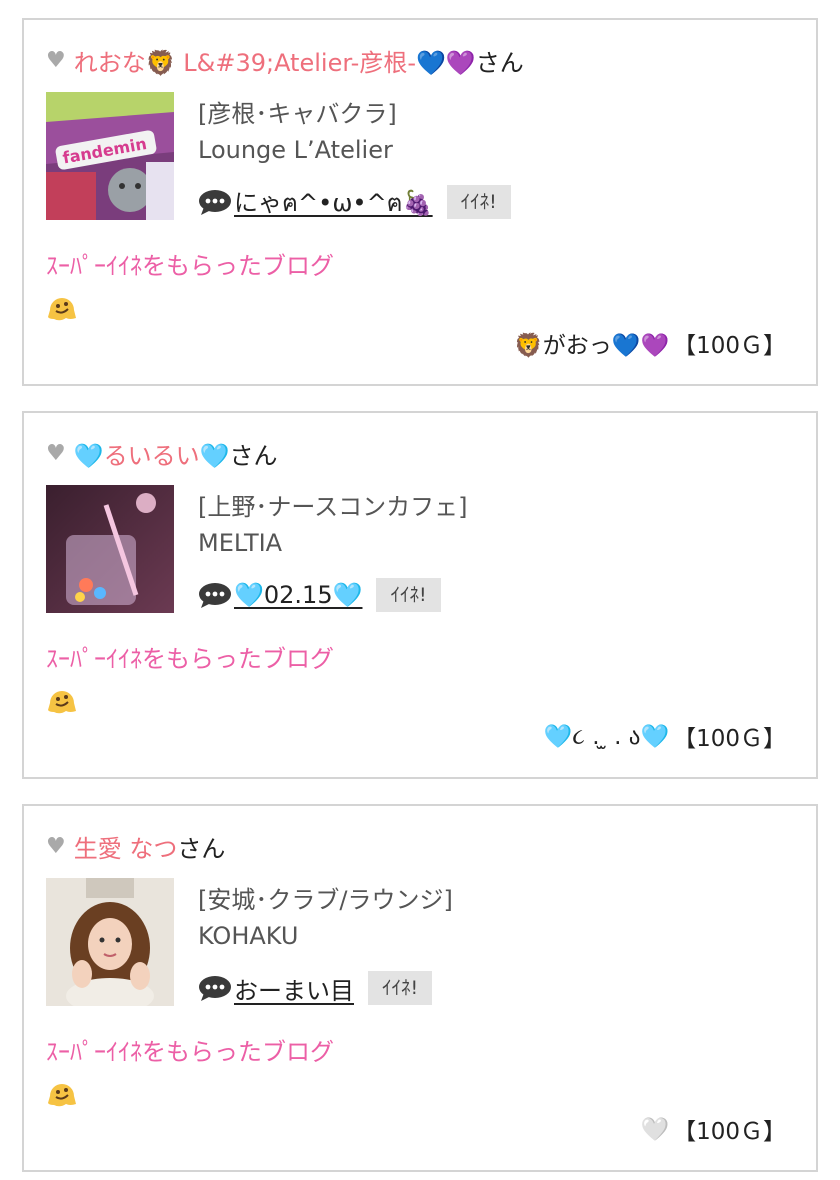 This screenshot has height=1180, width=840. I want to click on gift-message: 🦁がおっ💙💜, so click(592, 346).